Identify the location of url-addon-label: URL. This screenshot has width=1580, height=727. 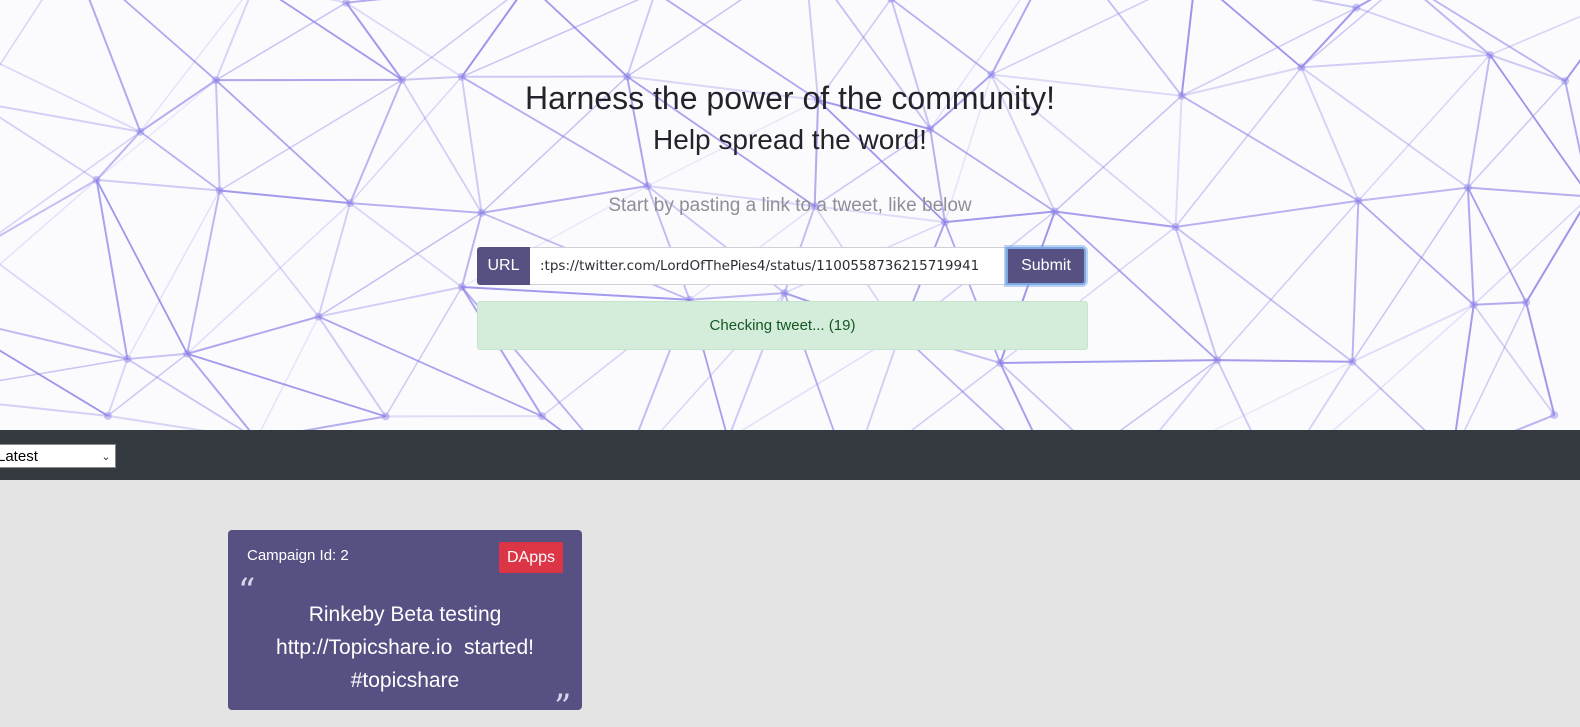
(503, 266).